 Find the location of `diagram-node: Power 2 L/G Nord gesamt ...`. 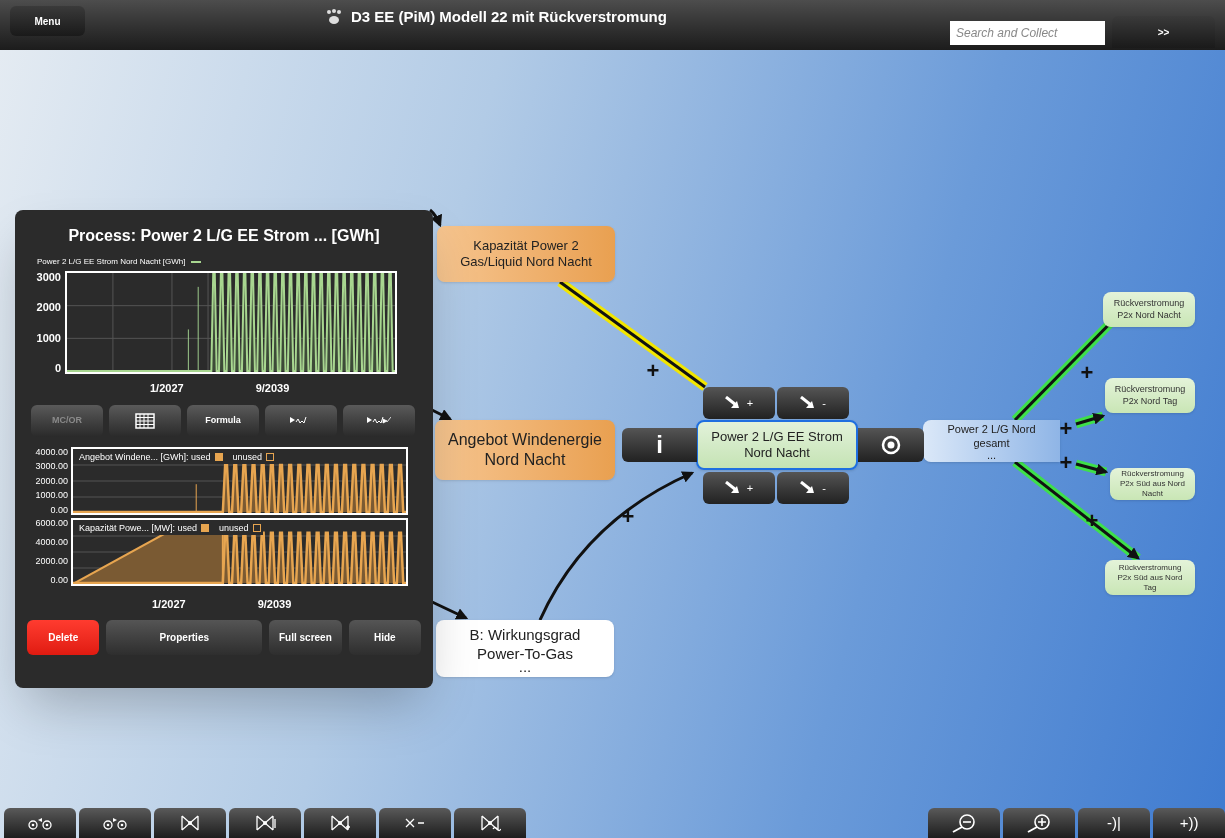

diagram-node: Power 2 L/G Nord gesamt ... is located at coordinates (991, 441).